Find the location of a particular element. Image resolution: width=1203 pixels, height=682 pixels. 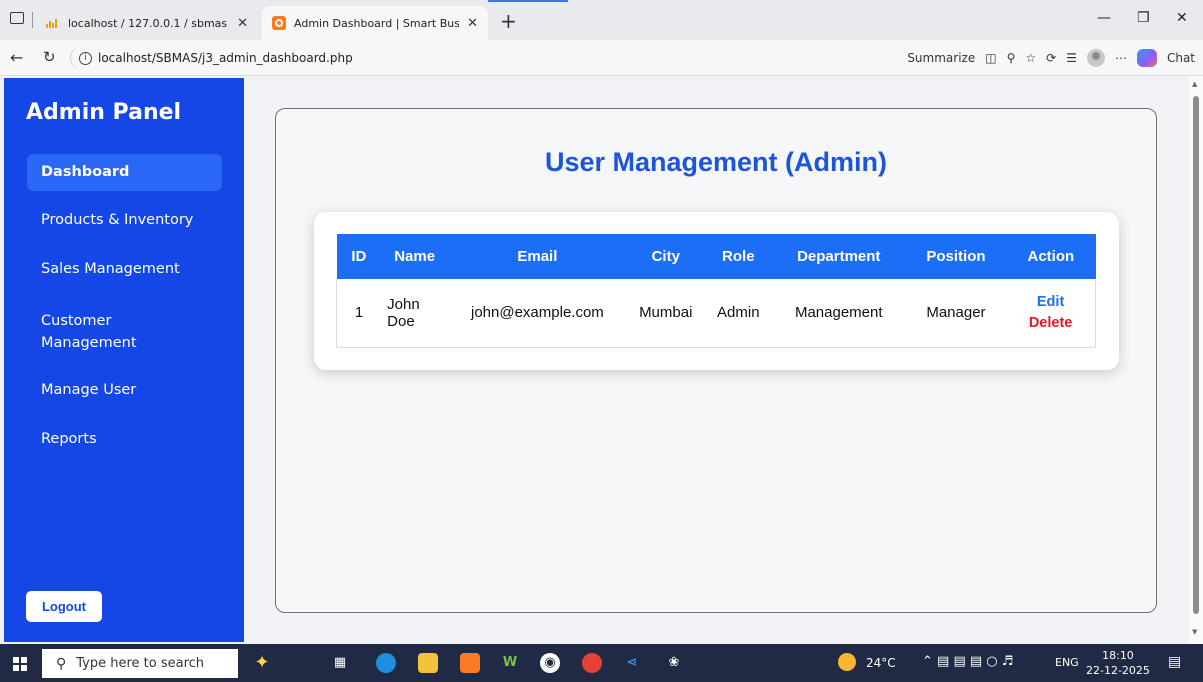

site-info-icon: i is located at coordinates (85, 58).